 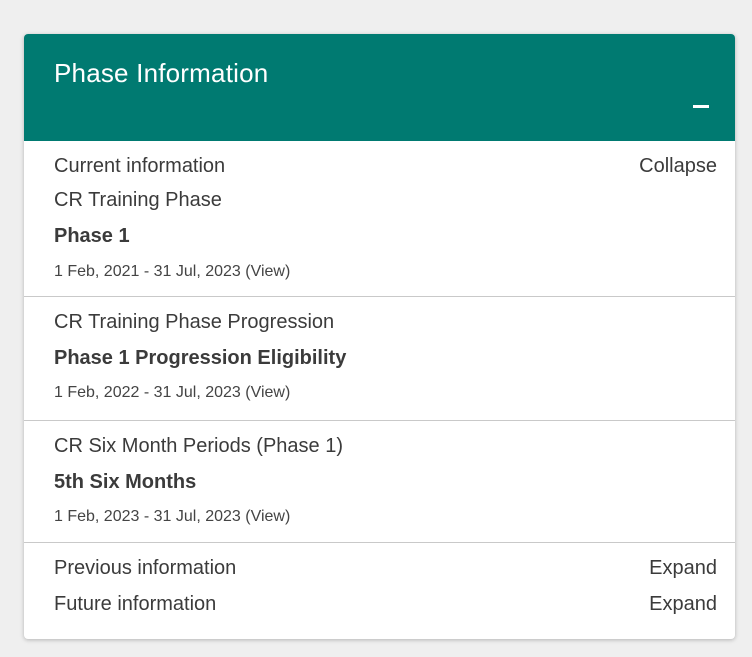 What do you see at coordinates (125, 482) in the screenshot?
I see `phase-name: 5th Six Months` at bounding box center [125, 482].